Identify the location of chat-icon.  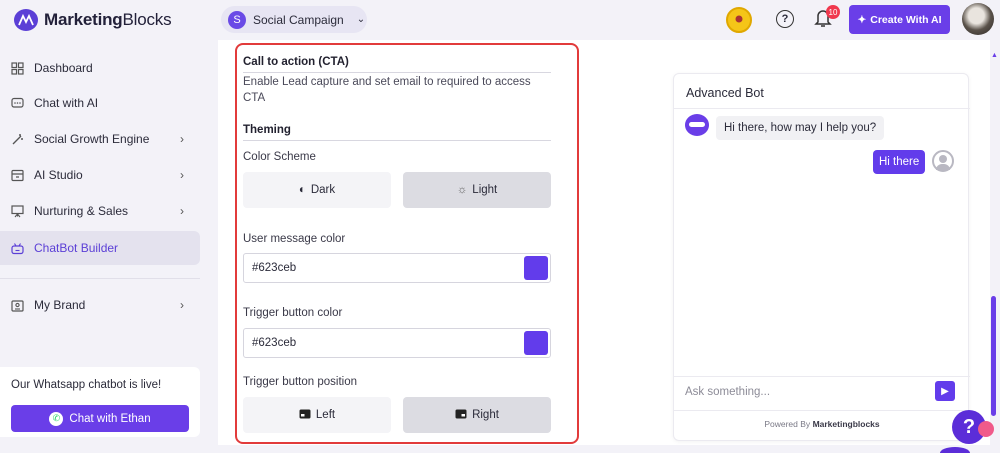
(17, 103).